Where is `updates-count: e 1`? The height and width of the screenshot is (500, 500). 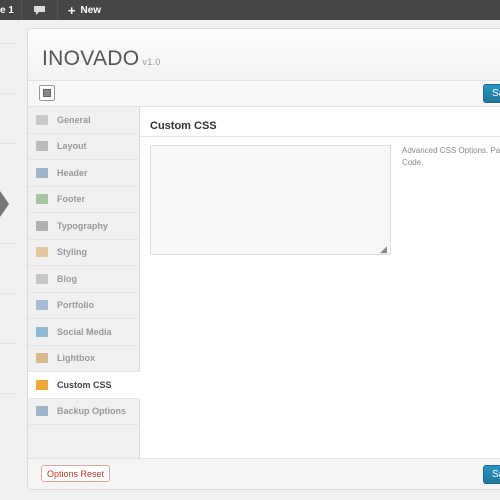 updates-count: e 1 is located at coordinates (7, 10).